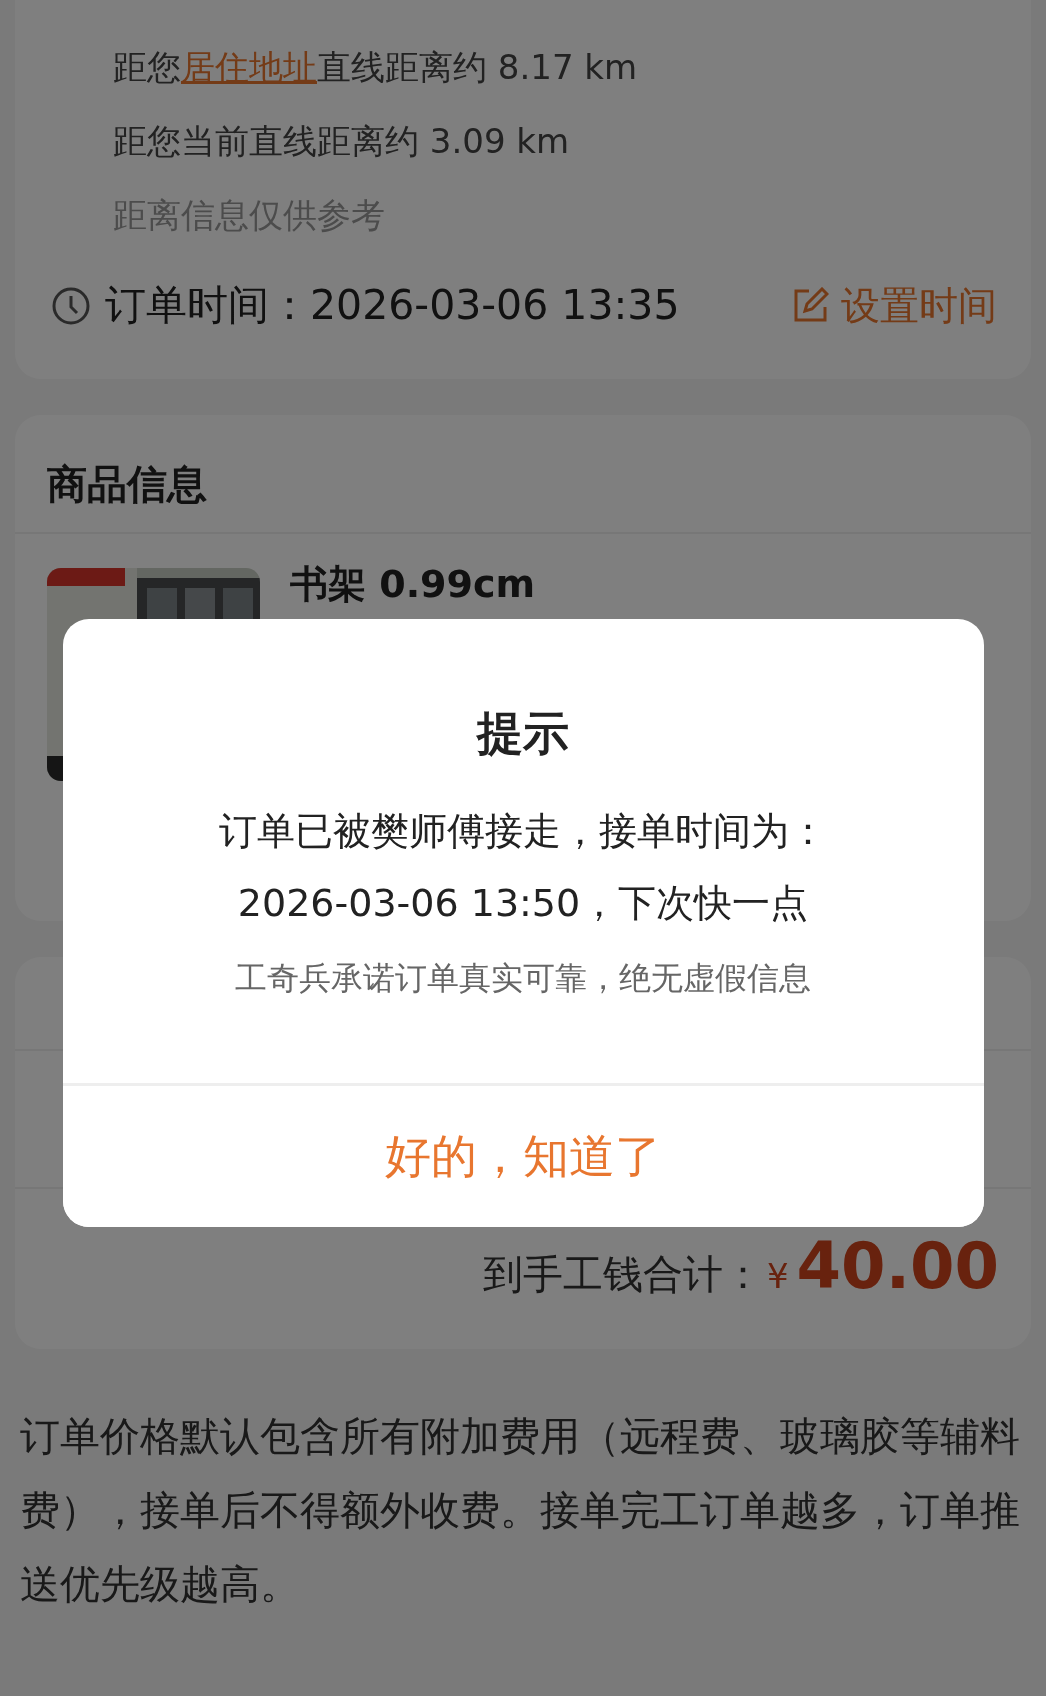 This screenshot has width=1046, height=1696. Describe the element at coordinates (520, 1510) in the screenshot. I see `notice-text: 订单价格默认包含所有附加费用（远程费、玻璃胶等辅料费），接单后不得额外收费。接单完工订单越多，订单推送优先级越高。` at that location.